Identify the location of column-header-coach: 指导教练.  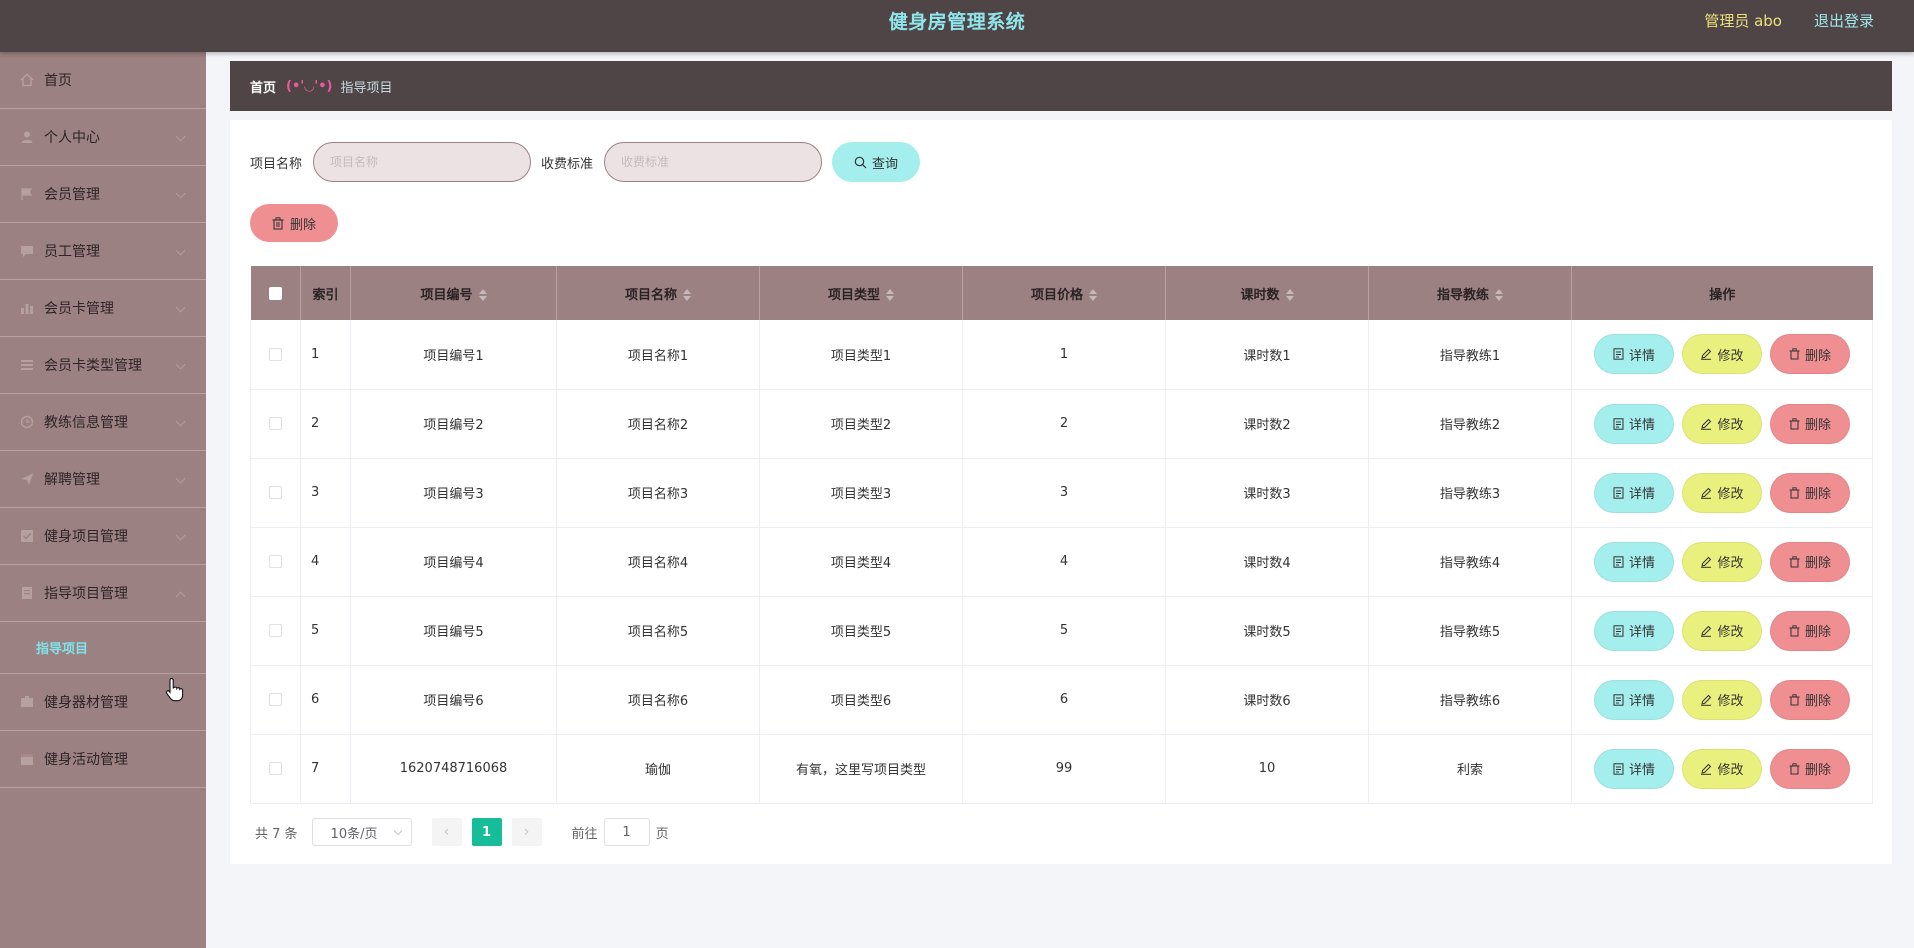
(1470, 293).